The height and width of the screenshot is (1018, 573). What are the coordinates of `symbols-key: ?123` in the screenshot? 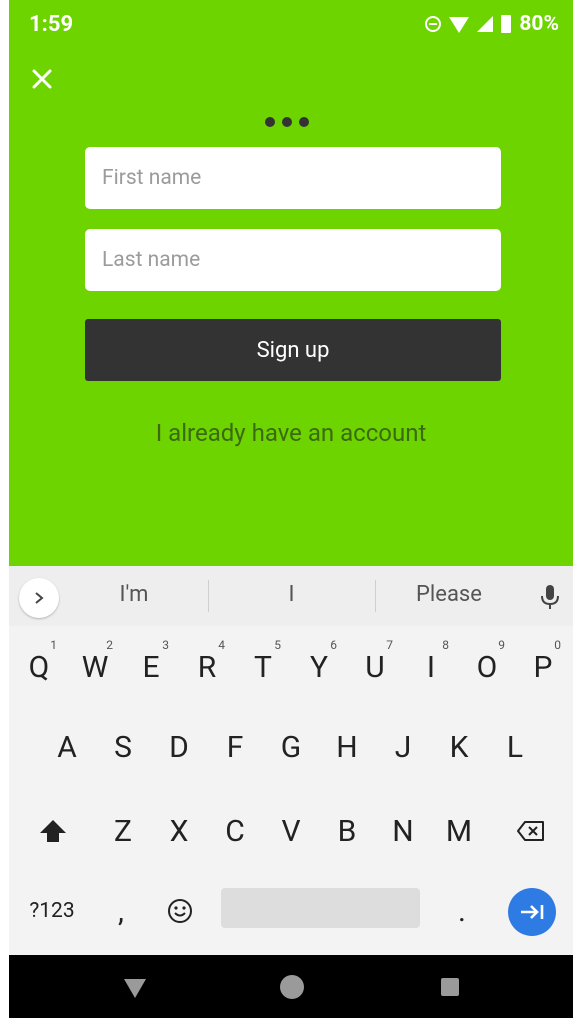 It's located at (52, 911).